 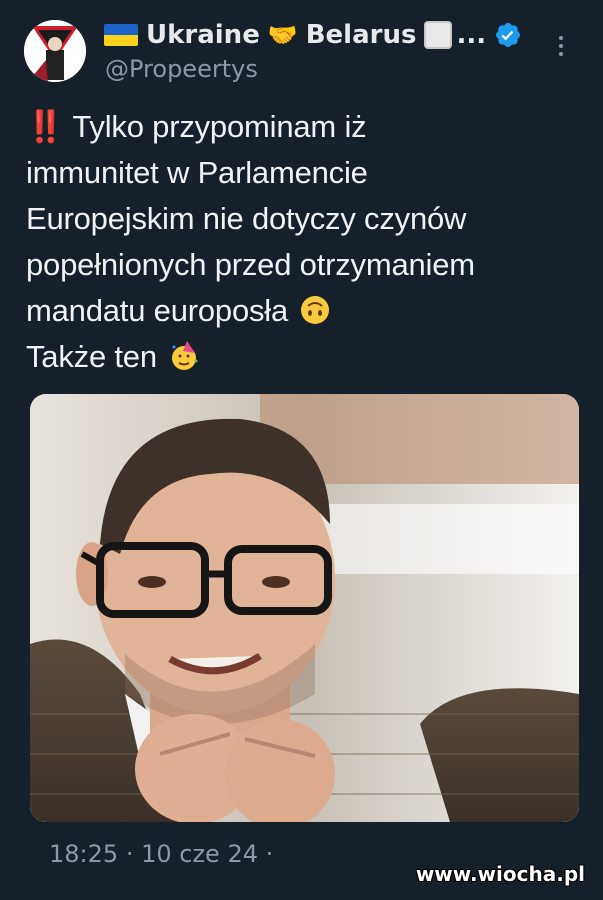 I want to click on tweet-line-text: mandatu europosła, so click(x=157, y=310).